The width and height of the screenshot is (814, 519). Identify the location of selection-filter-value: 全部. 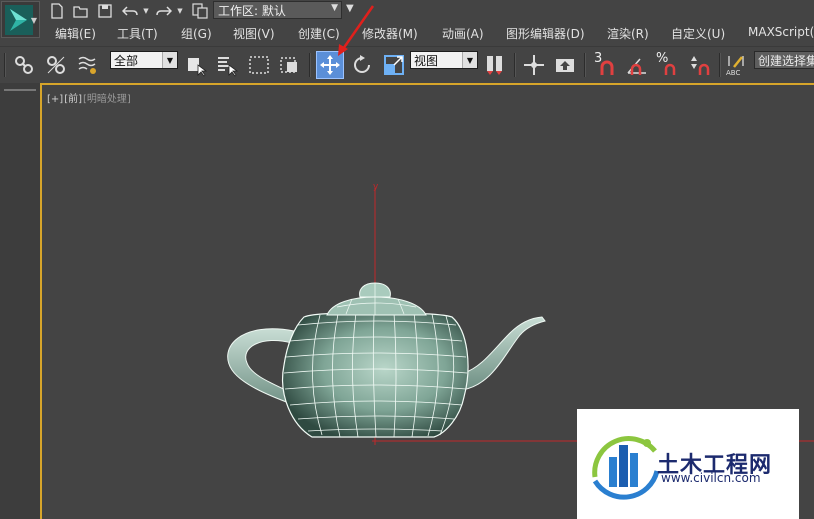
(126, 60).